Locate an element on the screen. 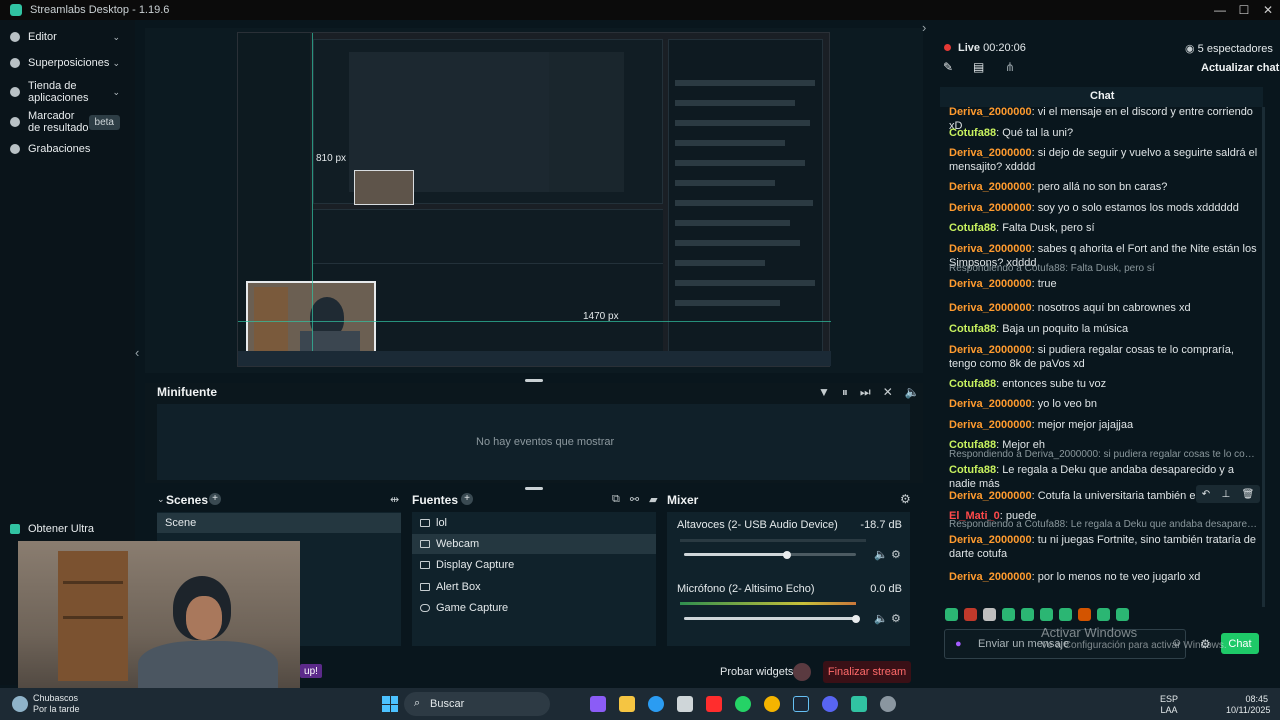 The width and height of the screenshot is (1280, 720). edge-icon is located at coordinates (656, 704).